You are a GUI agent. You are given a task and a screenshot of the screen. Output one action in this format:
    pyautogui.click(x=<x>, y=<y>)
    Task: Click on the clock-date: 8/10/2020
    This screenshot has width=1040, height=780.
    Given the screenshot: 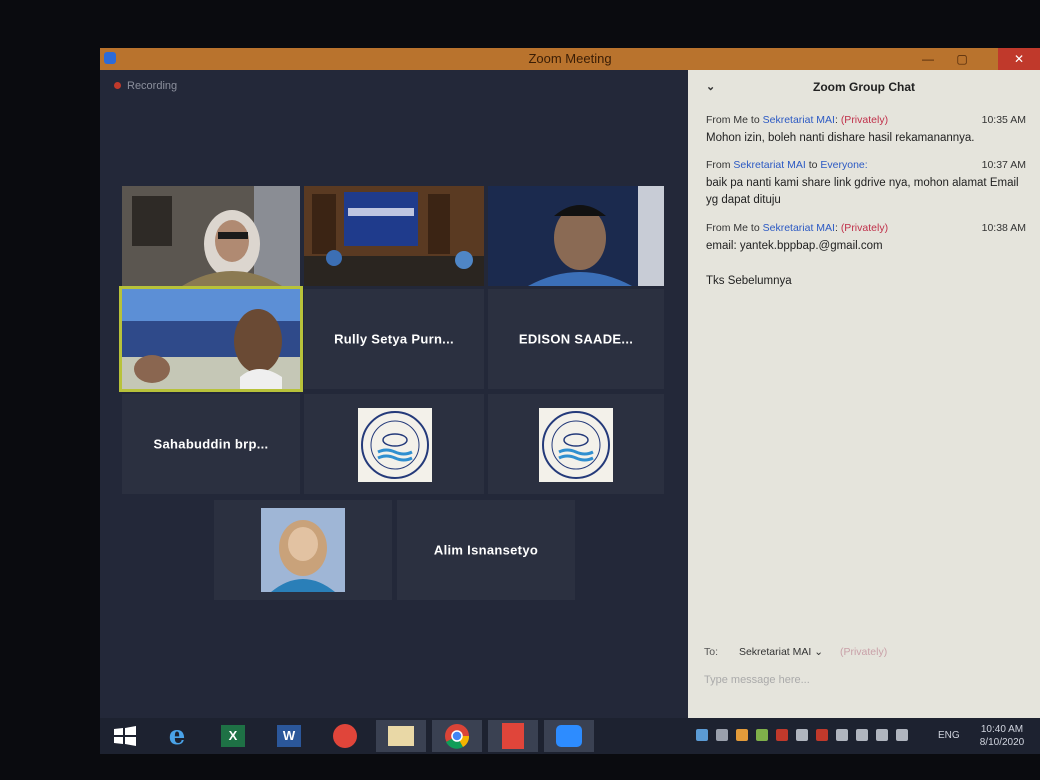 What is the action you would take?
    pyautogui.click(x=1002, y=742)
    